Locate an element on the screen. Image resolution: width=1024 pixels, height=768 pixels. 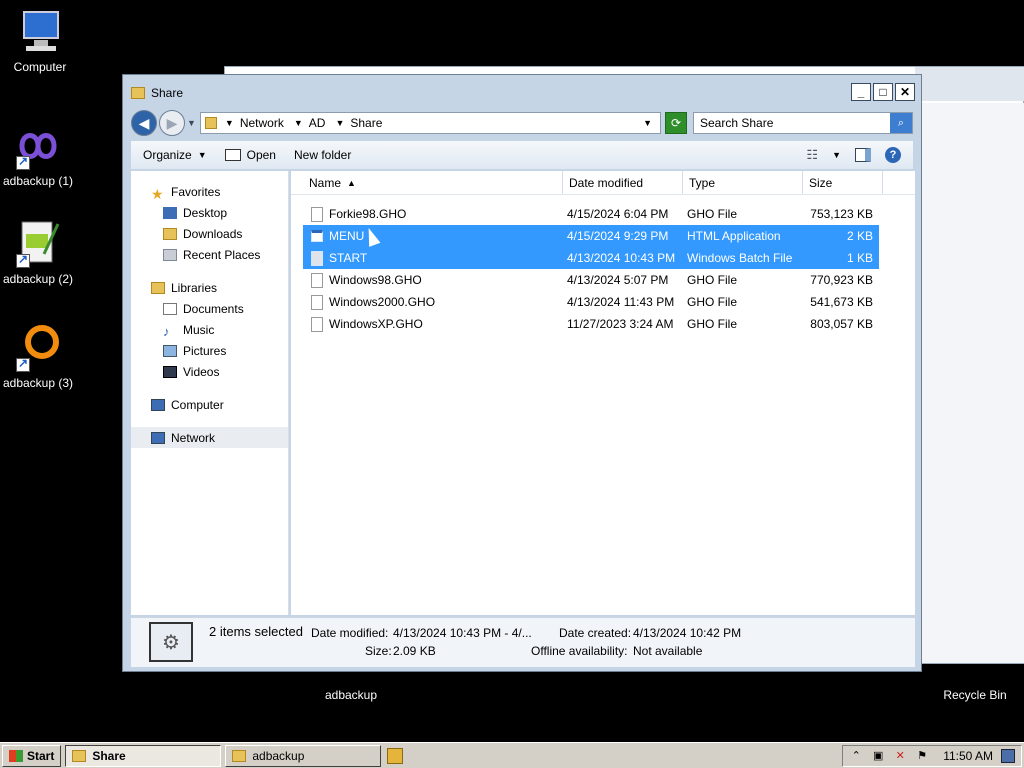
preview-pane-icon is located at coordinates (863, 155).